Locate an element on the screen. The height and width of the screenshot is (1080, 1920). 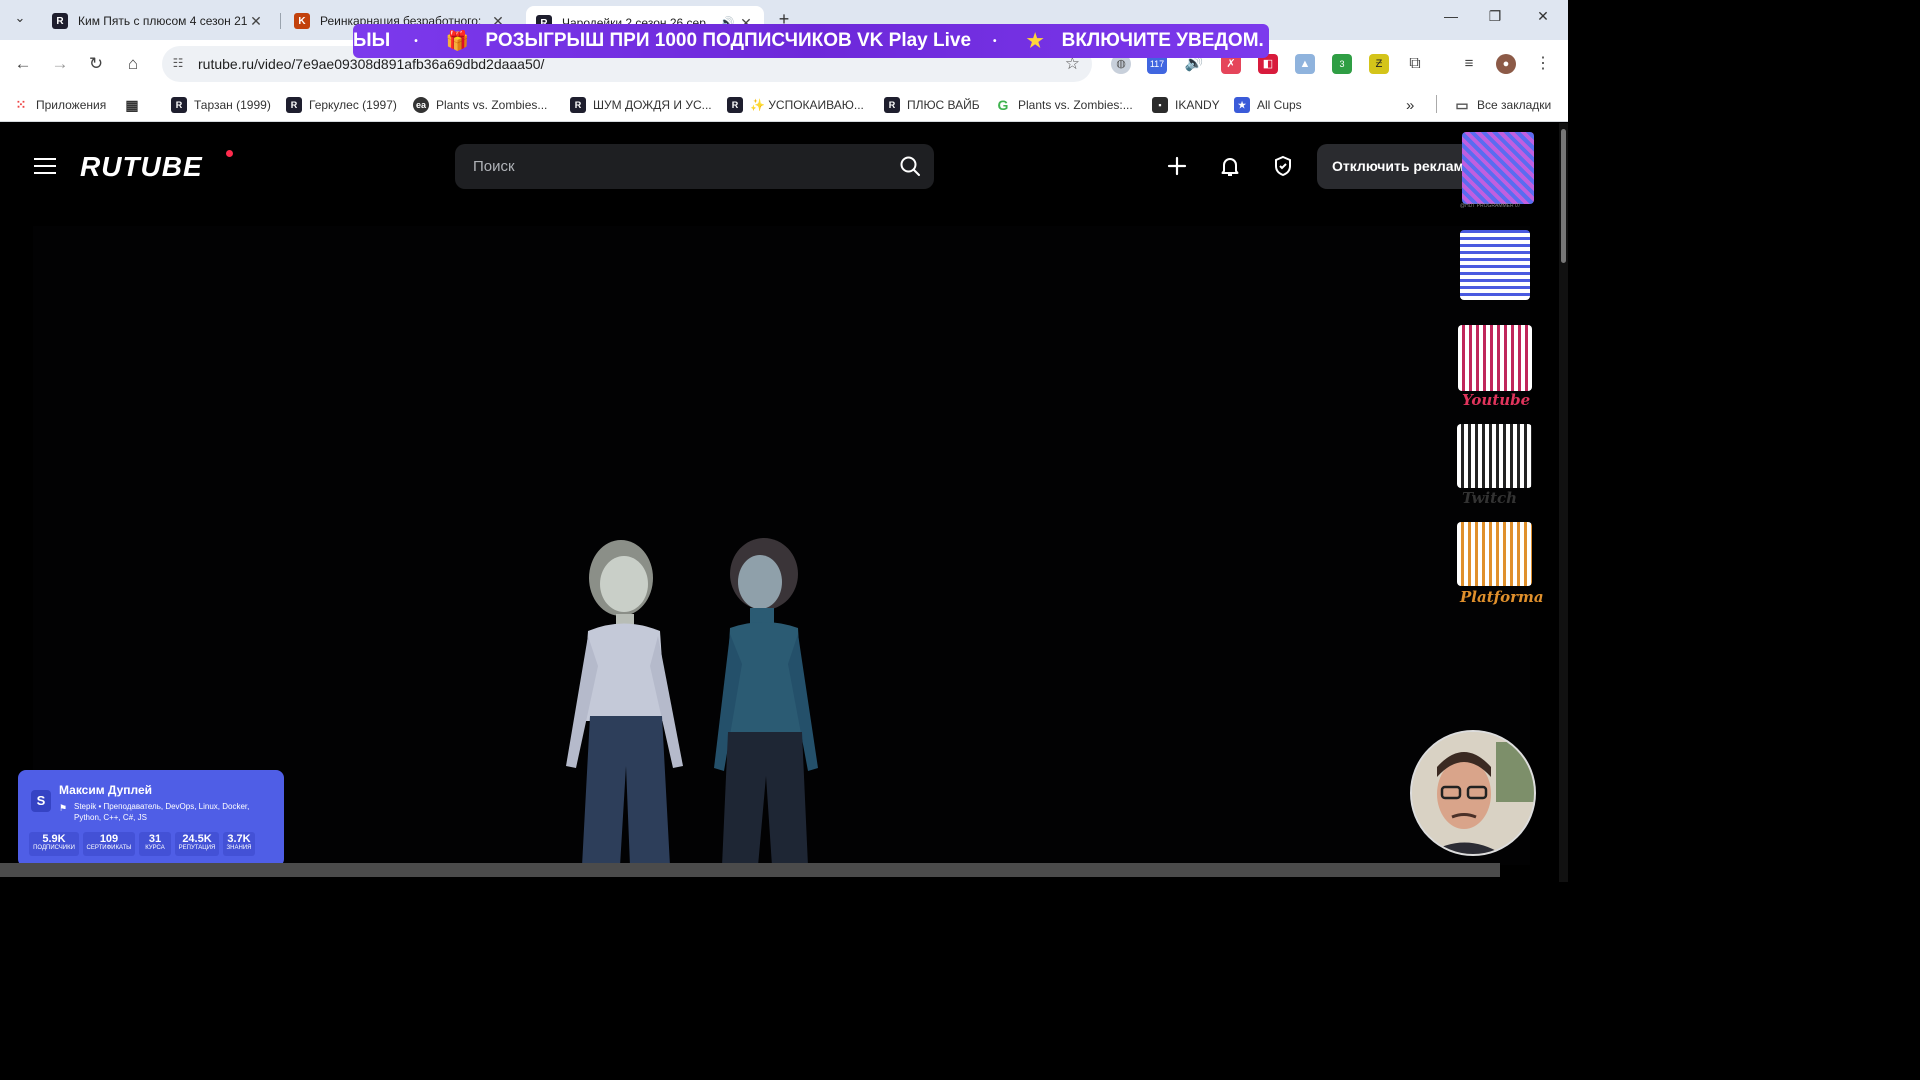
bookmark-tarzan: R Тарзан (1999) is located at coordinates (221, 105).